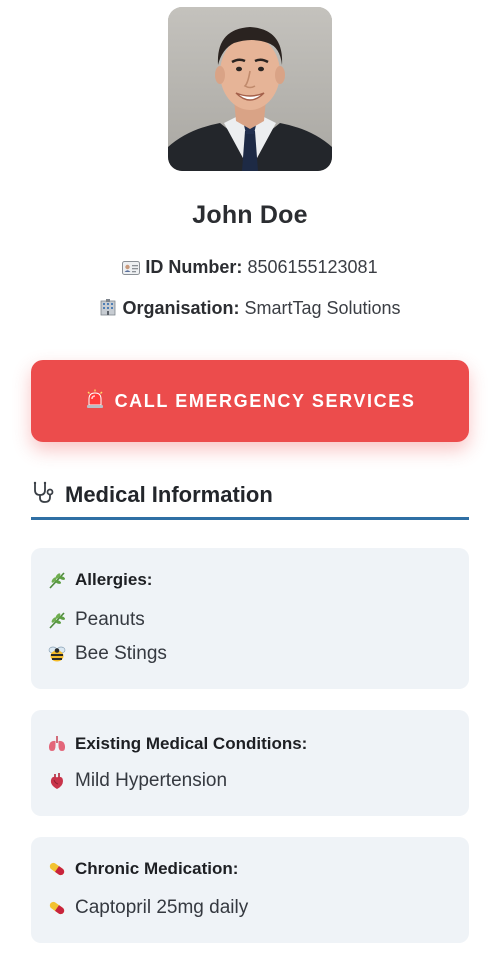  What do you see at coordinates (169, 494) in the screenshot?
I see `medical-information-title: Medical Information` at bounding box center [169, 494].